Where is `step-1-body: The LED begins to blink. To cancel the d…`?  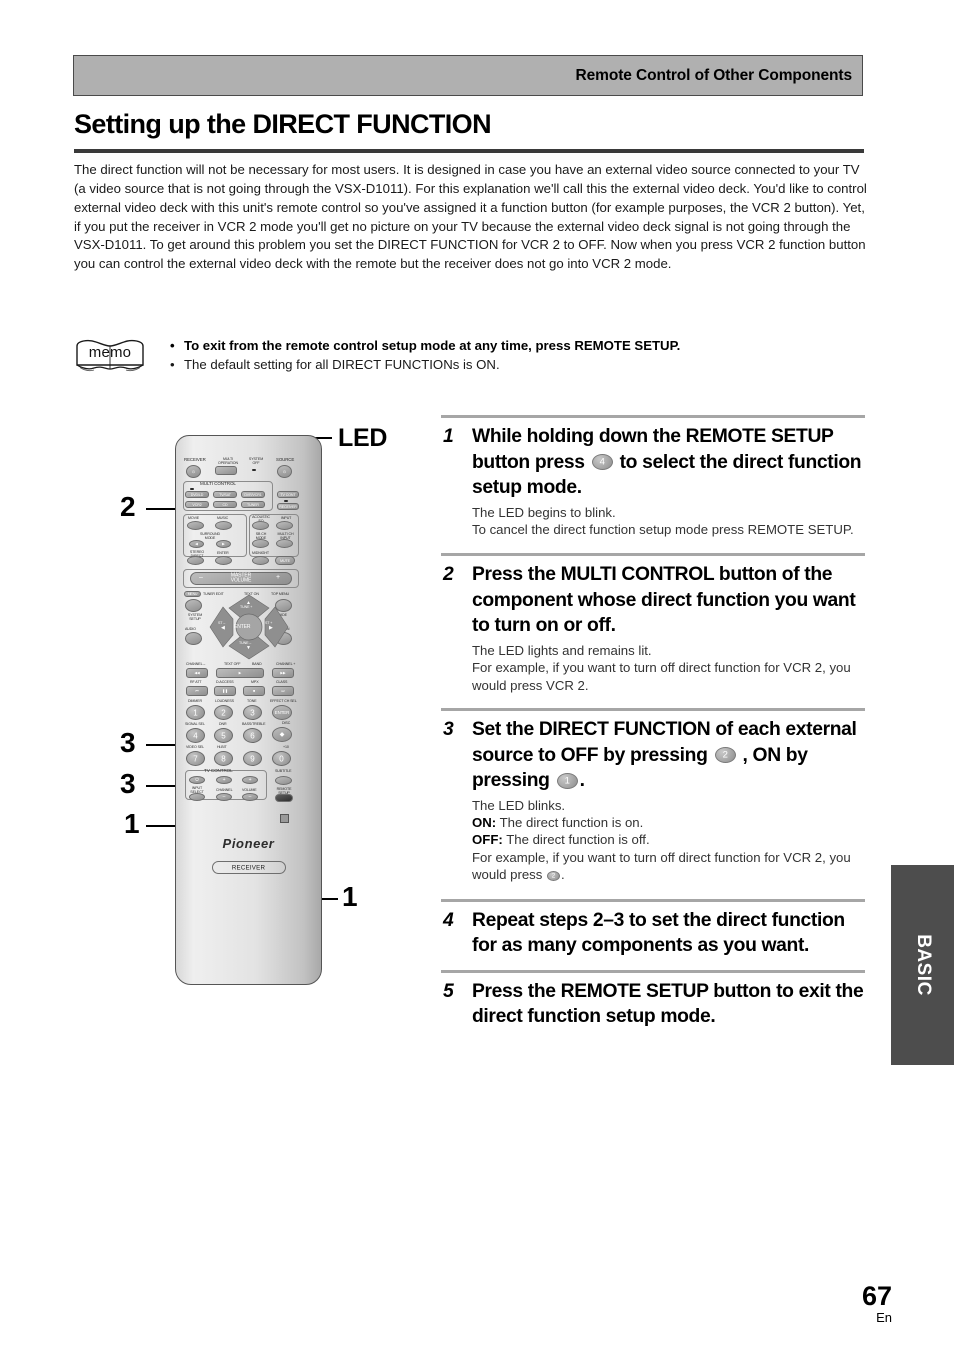 step-1-body: The LED begins to blink. To cancel the d… is located at coordinates (663, 520).